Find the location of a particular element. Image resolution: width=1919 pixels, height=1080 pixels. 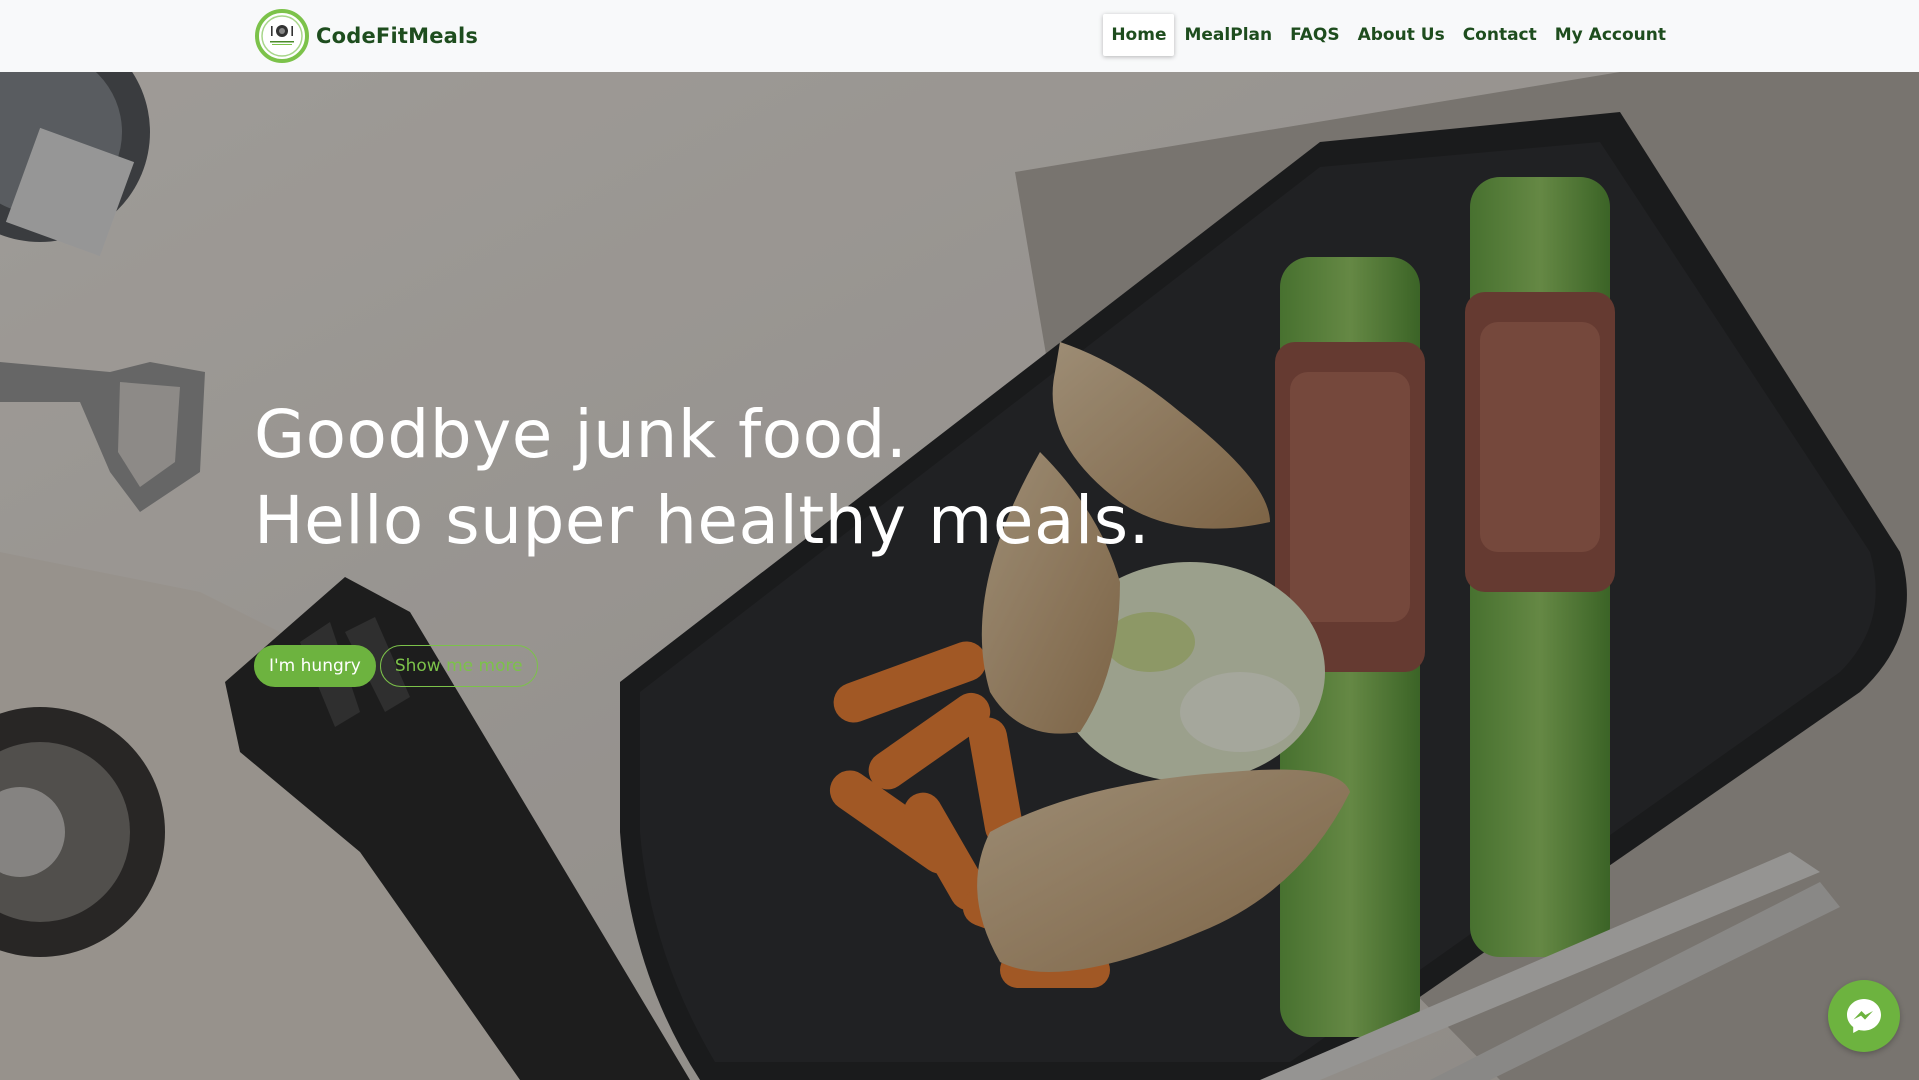

hero-button-group: I'm hungry Show me more is located at coordinates (396, 666).